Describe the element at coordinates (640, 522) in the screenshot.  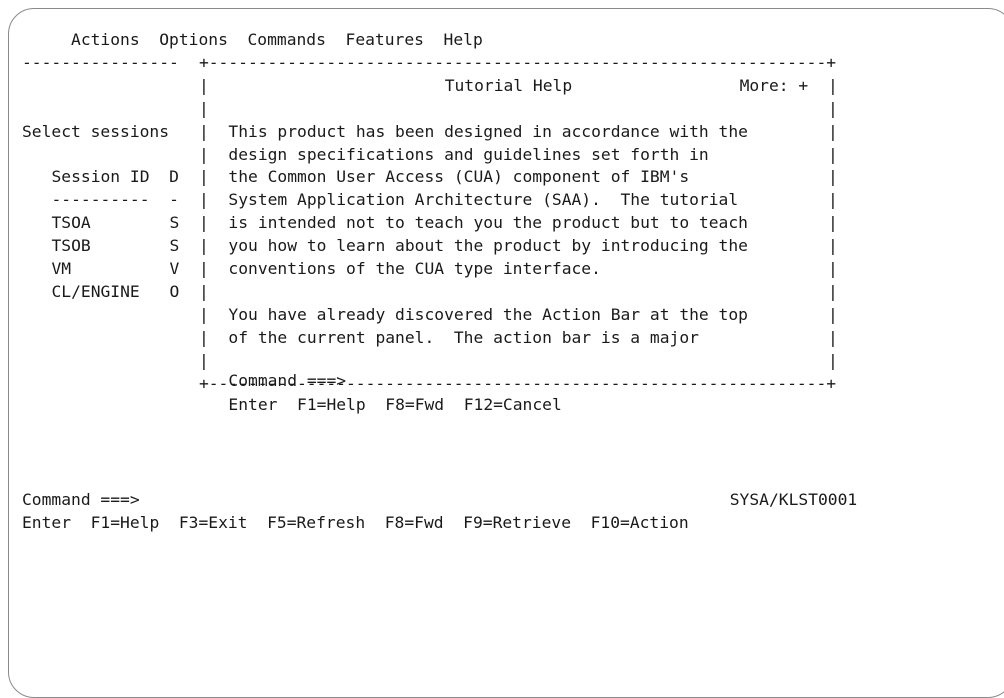
I see `key-f10-action: F10=Action` at that location.